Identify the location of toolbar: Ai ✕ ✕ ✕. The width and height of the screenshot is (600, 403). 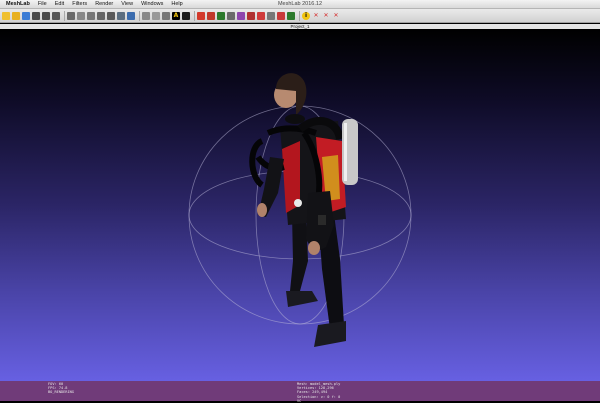
(300, 16).